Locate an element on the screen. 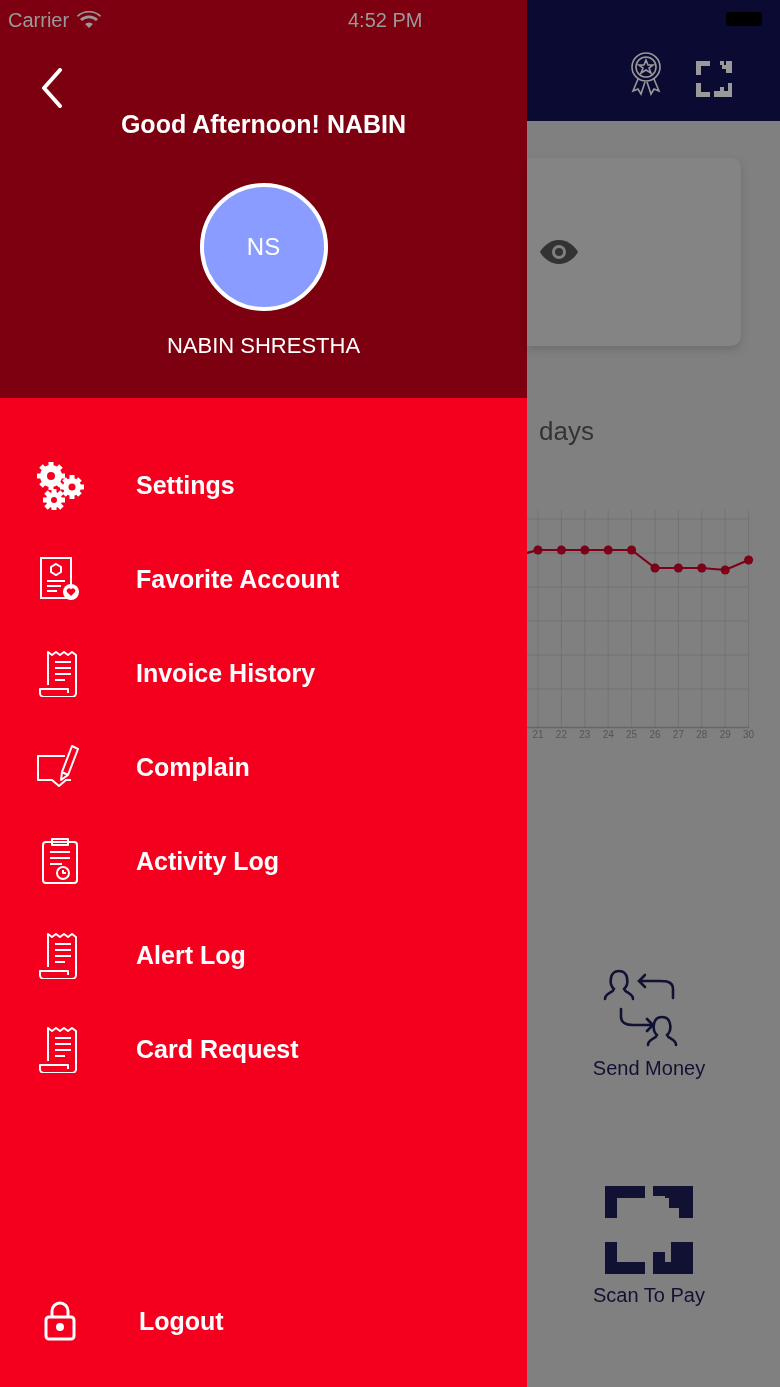  menu-item: Invoice History is located at coordinates (226, 673).